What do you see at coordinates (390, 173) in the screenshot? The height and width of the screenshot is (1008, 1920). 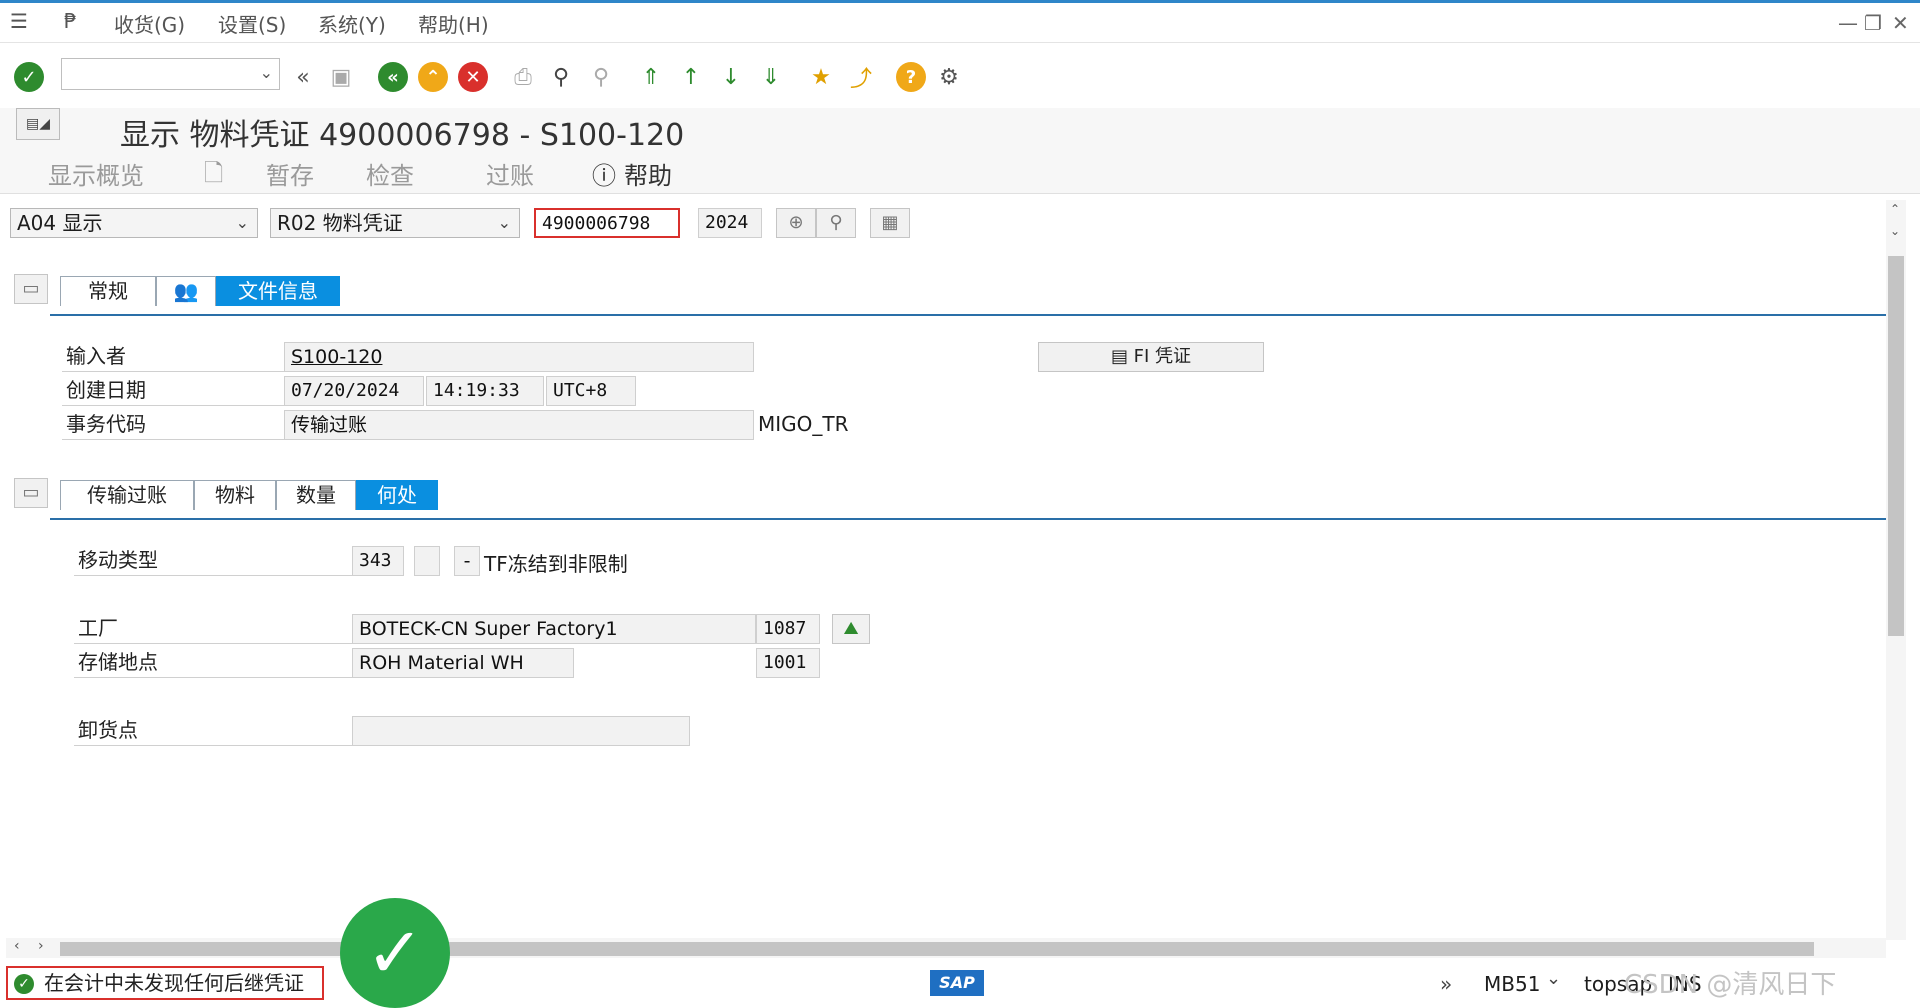 I see `check-button: 检查` at bounding box center [390, 173].